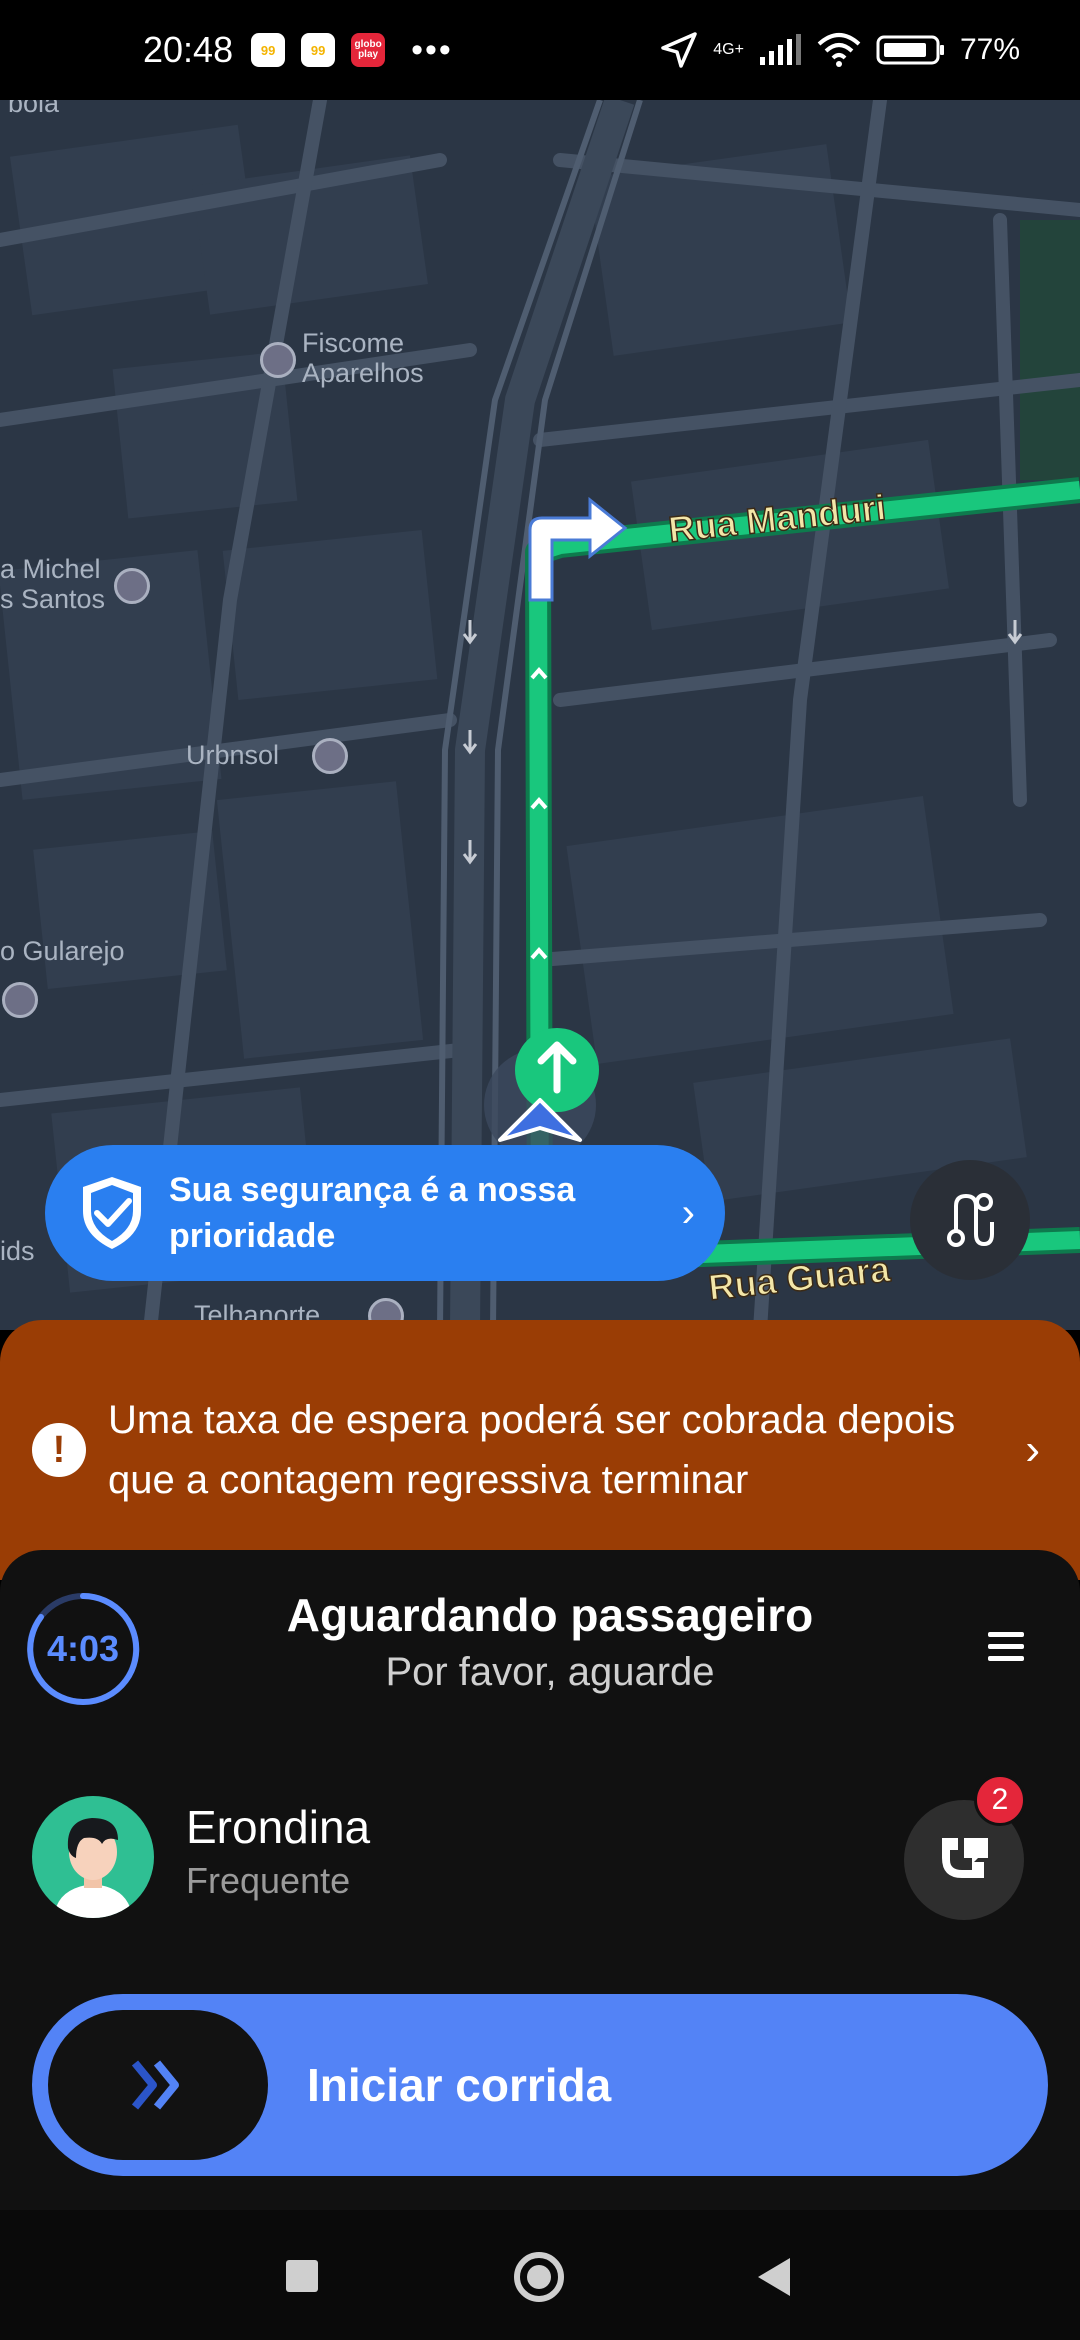  Describe the element at coordinates (155, 2085) in the screenshot. I see `double-chevron-right-icon` at that location.